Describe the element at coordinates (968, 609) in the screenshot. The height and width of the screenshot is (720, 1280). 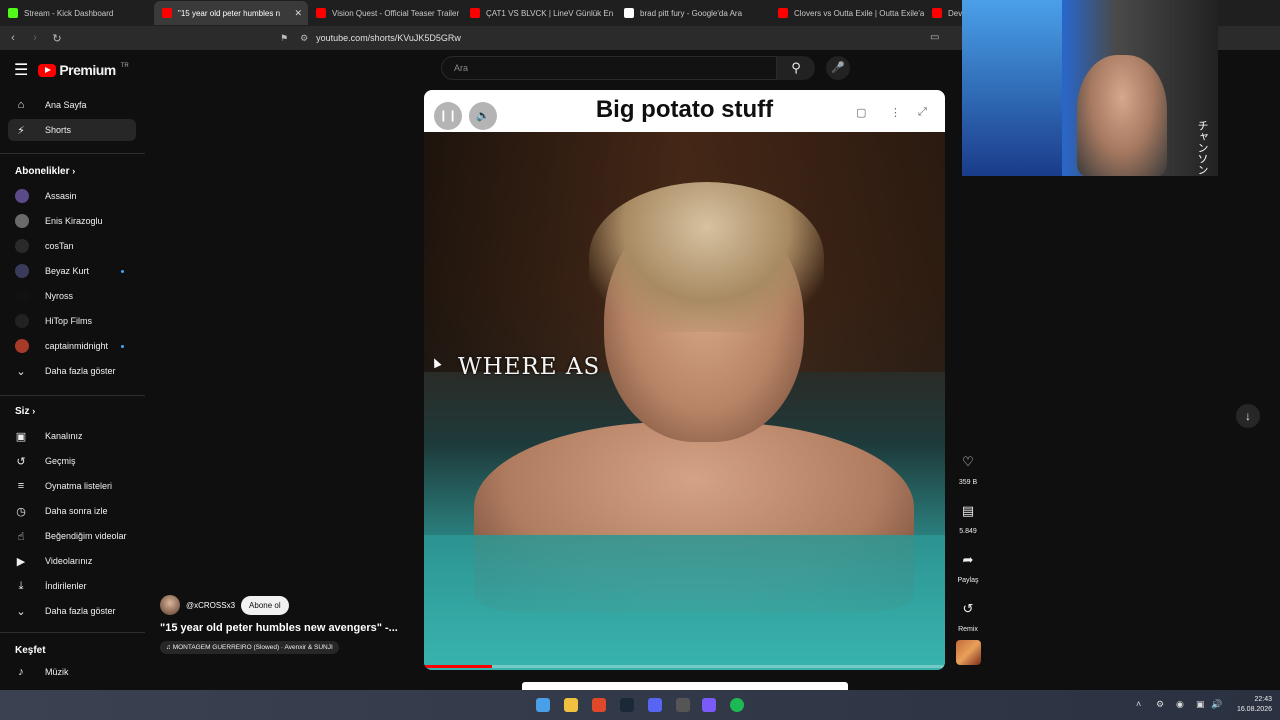
I see `remix-icon: ↺` at that location.